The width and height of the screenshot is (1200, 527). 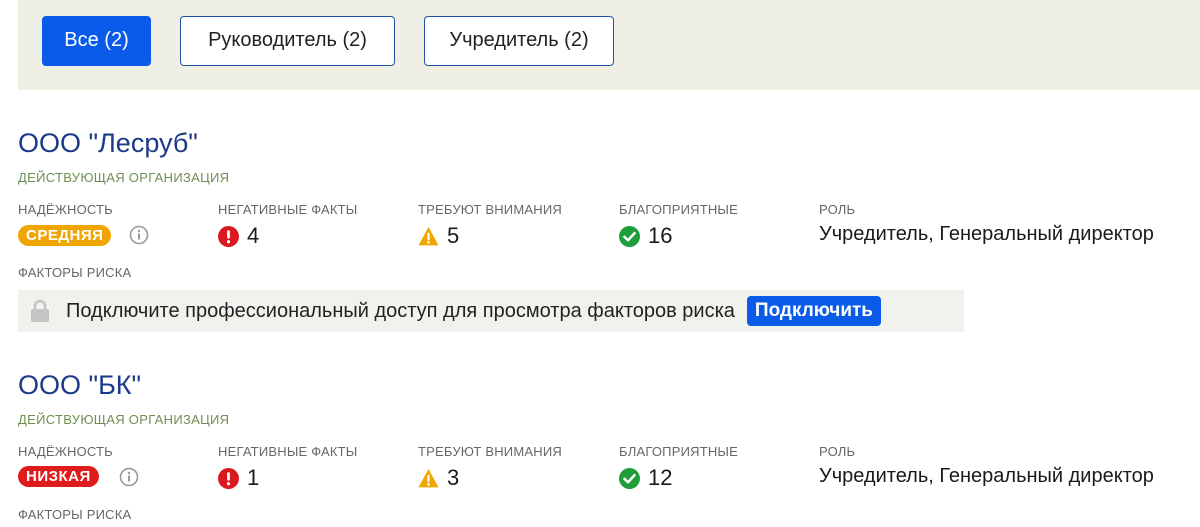 What do you see at coordinates (287, 41) in the screenshot?
I see `filter-director-button: Руководитель (2)` at bounding box center [287, 41].